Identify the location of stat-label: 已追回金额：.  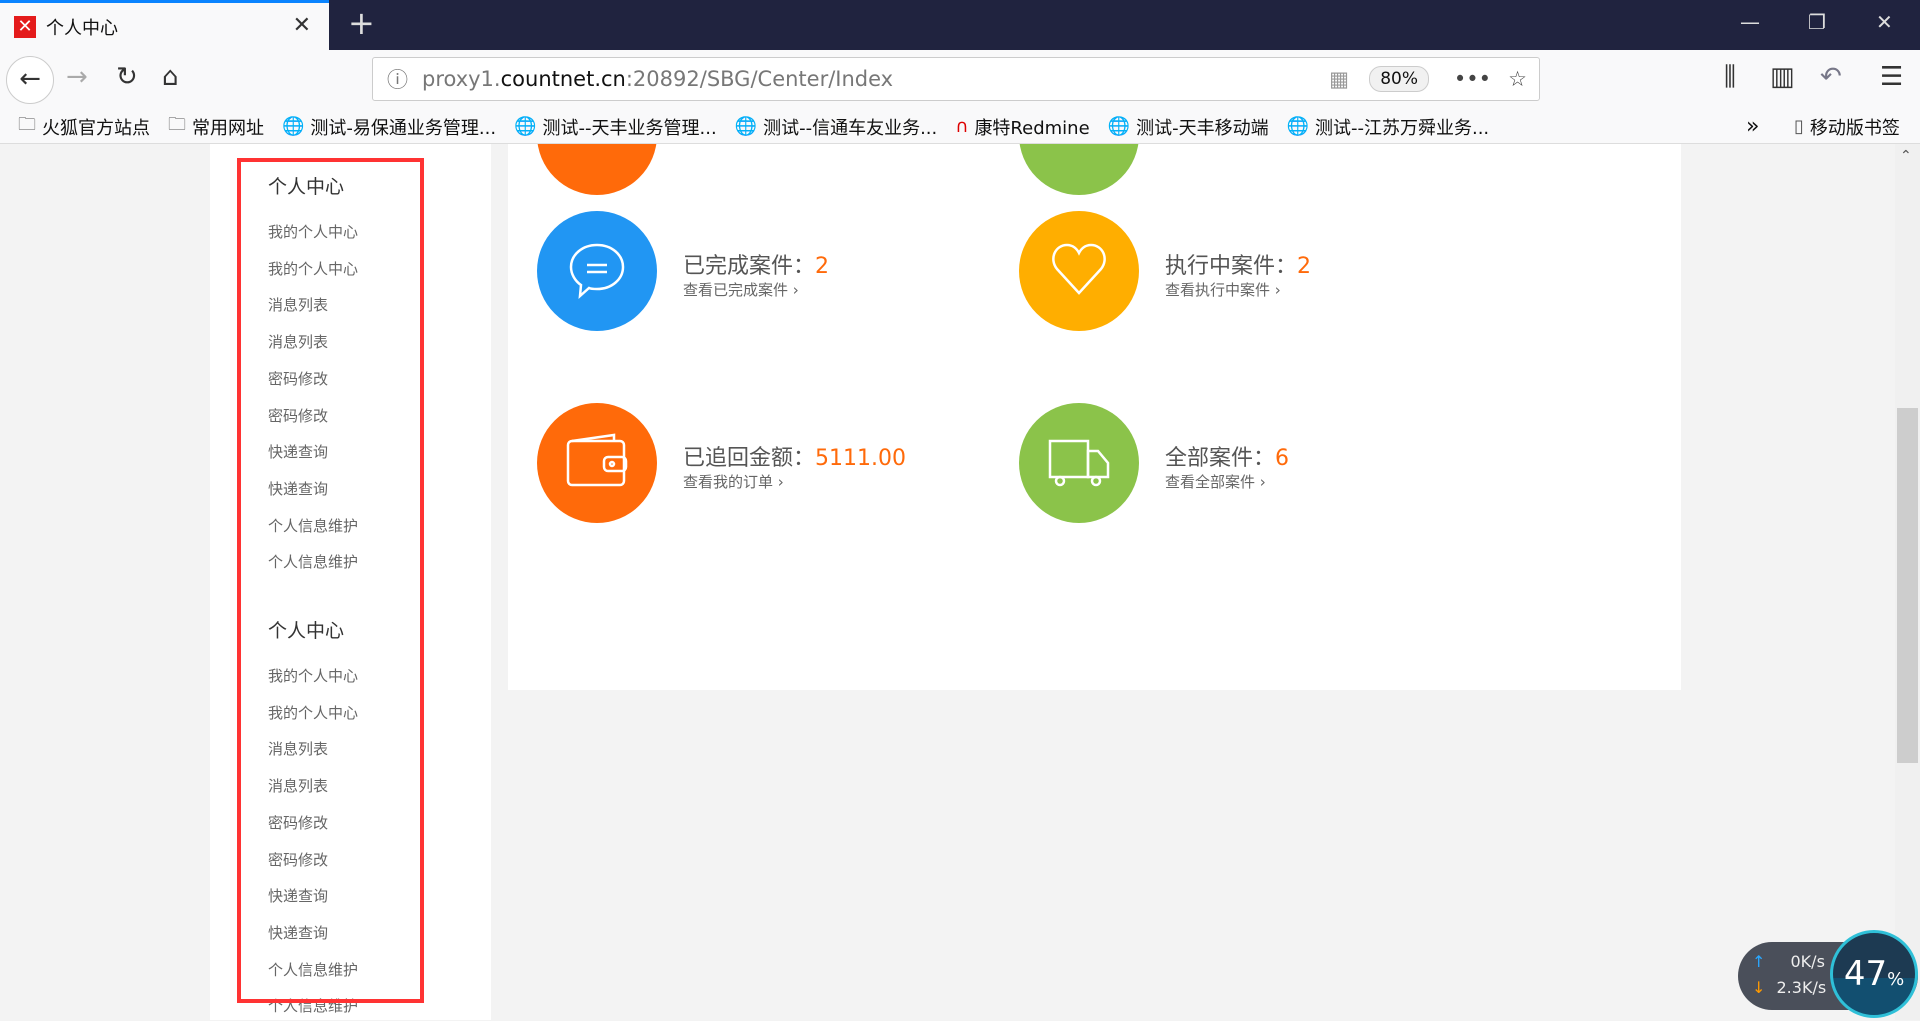
(749, 458).